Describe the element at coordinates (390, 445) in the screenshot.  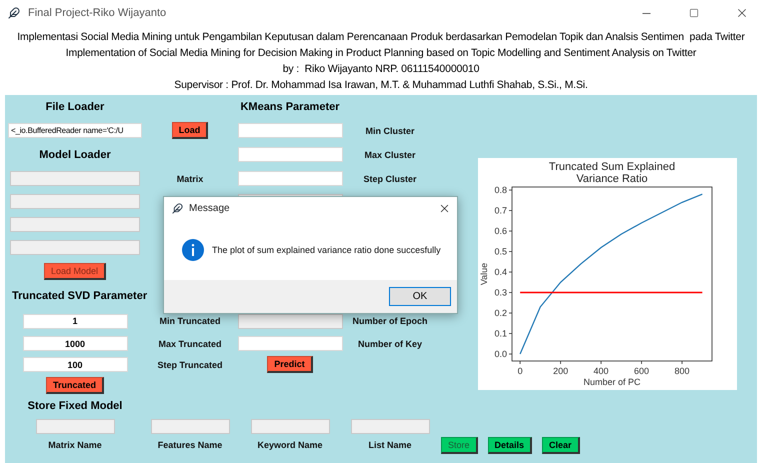
I see `field-label: List Name` at that location.